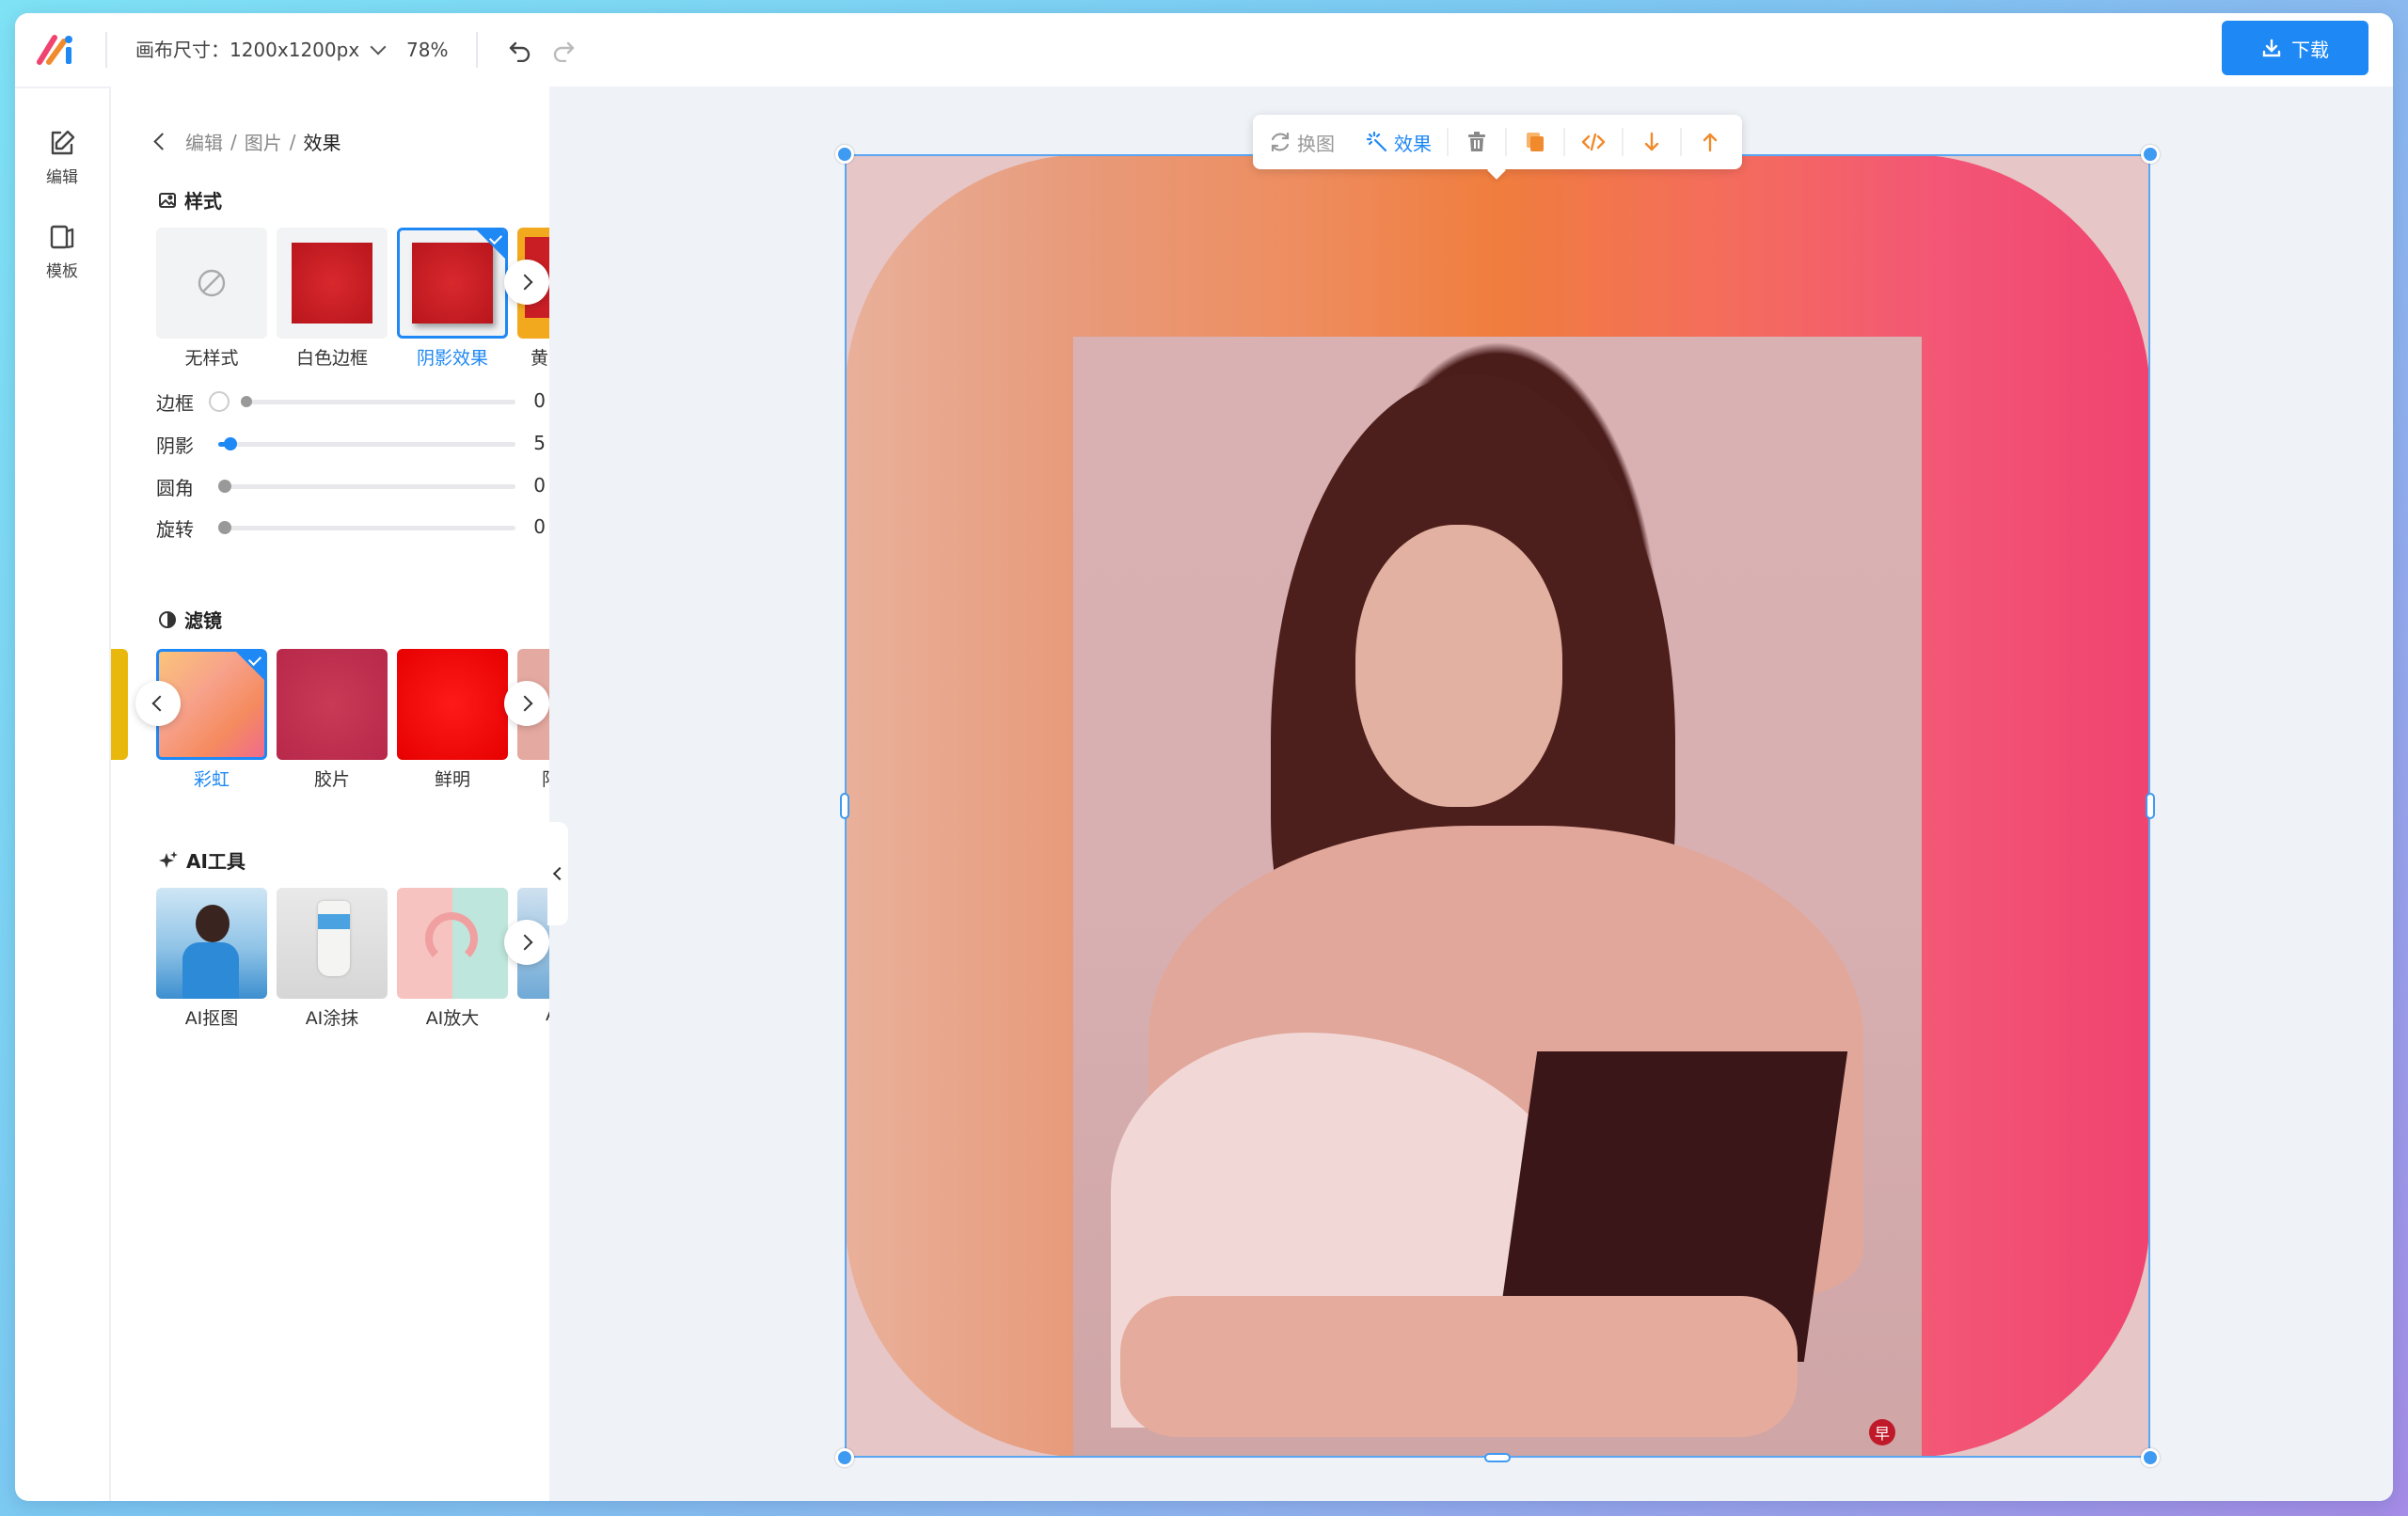 Image resolution: width=2408 pixels, height=1516 pixels. What do you see at coordinates (211, 970) in the screenshot?
I see `ai-preview-body` at bounding box center [211, 970].